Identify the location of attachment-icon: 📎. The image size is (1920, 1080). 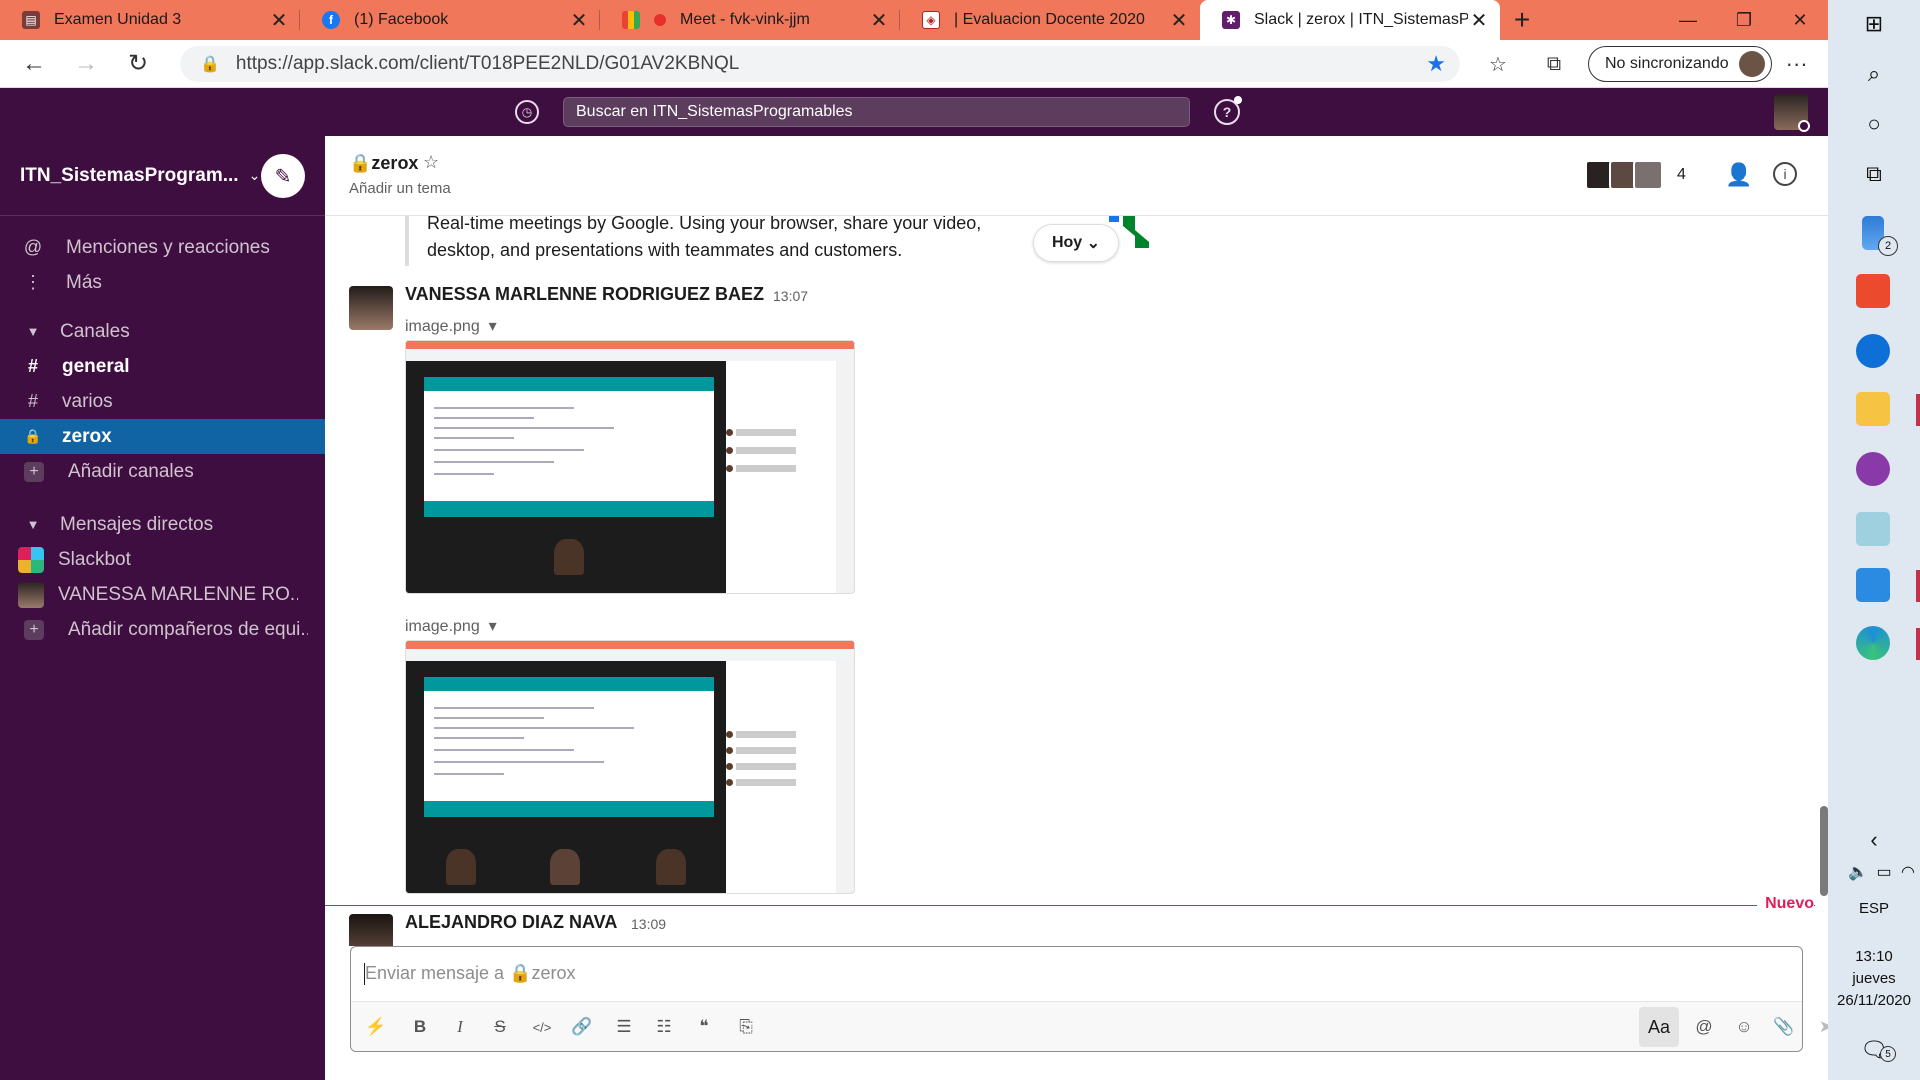
(1784, 1027).